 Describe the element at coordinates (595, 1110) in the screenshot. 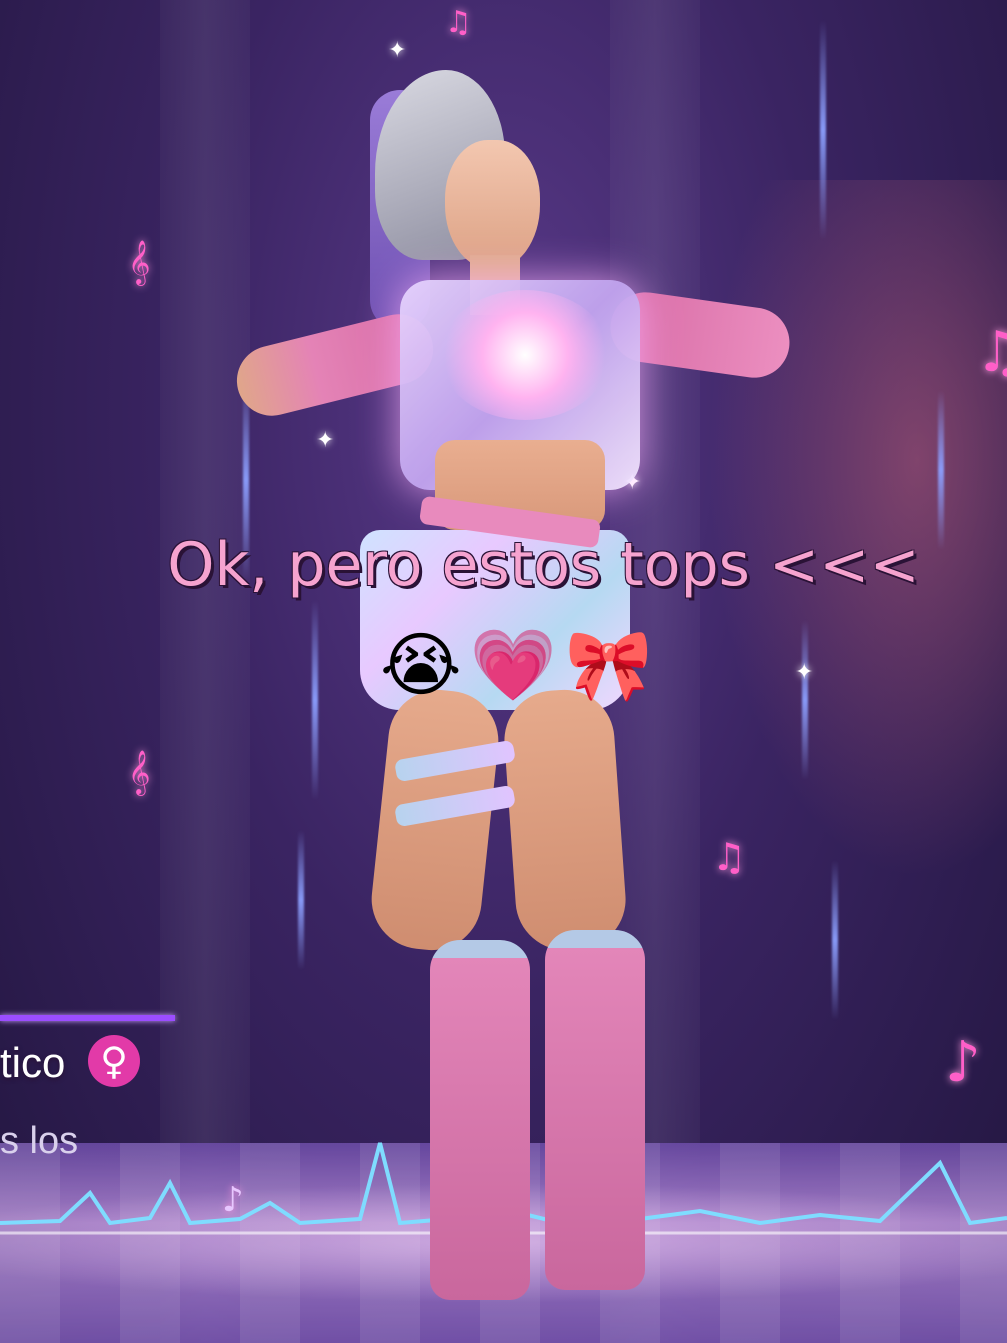

I see `character-right-boot` at that location.